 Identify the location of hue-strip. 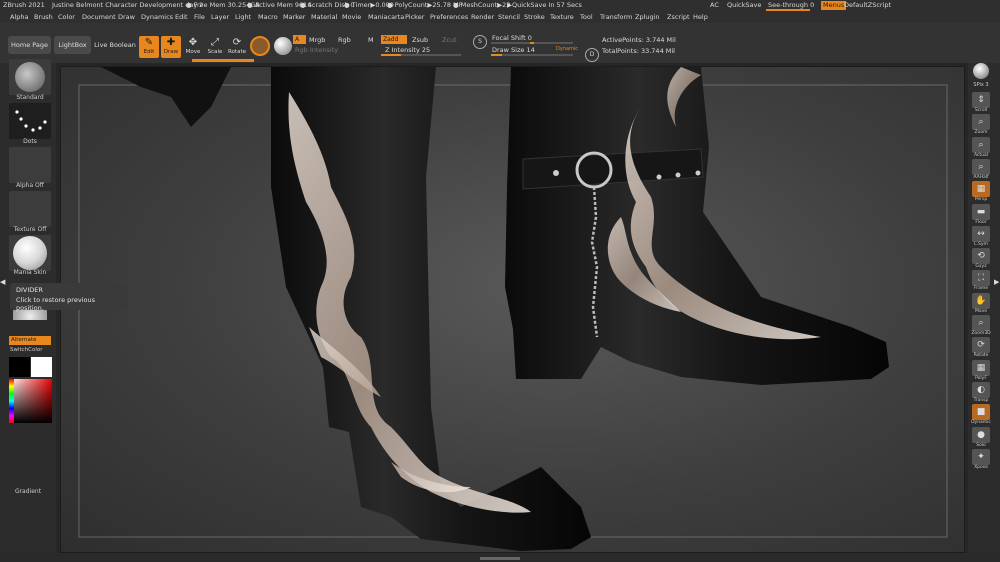
(11, 401).